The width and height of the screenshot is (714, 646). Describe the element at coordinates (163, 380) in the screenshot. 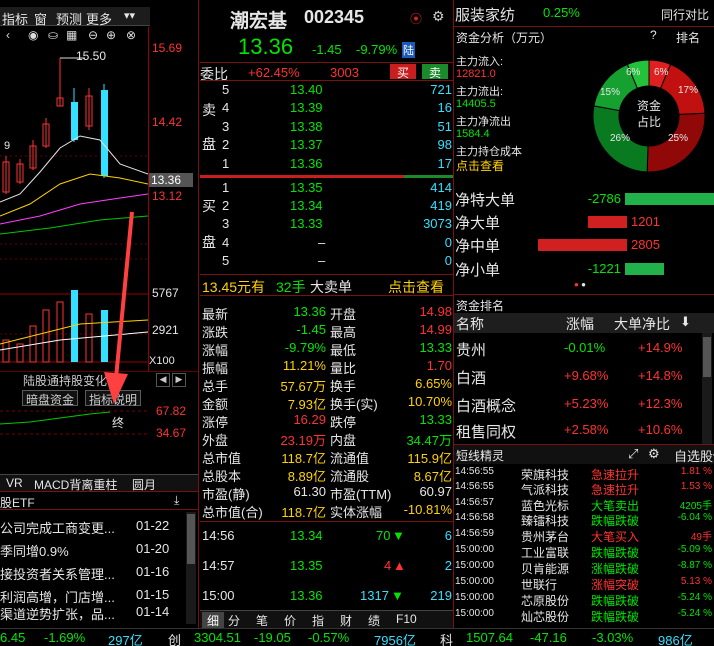

I see `scroll-left-icon: ◀` at that location.